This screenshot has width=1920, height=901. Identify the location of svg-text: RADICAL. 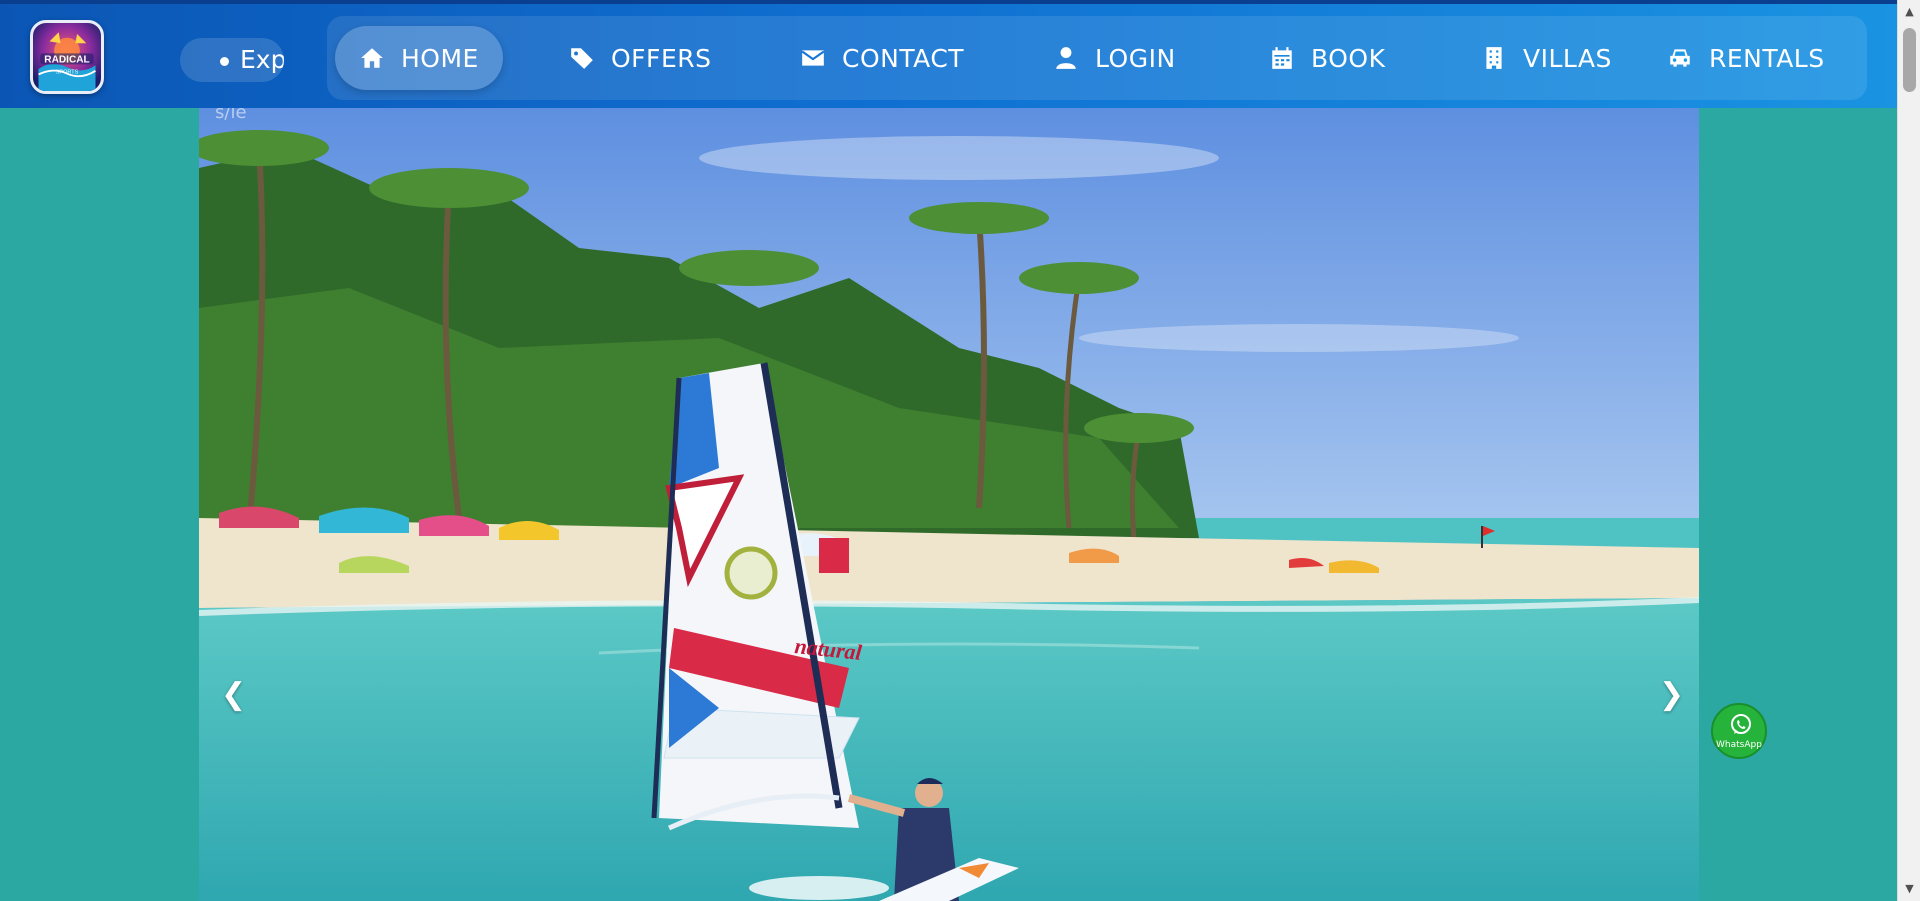
(66, 60).